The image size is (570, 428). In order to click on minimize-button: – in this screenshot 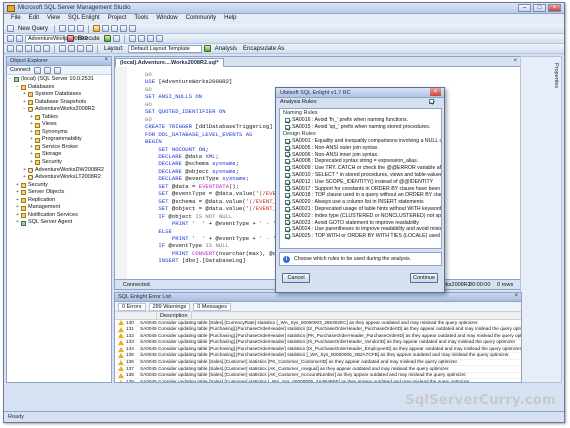, I will do `click(524, 8)`.